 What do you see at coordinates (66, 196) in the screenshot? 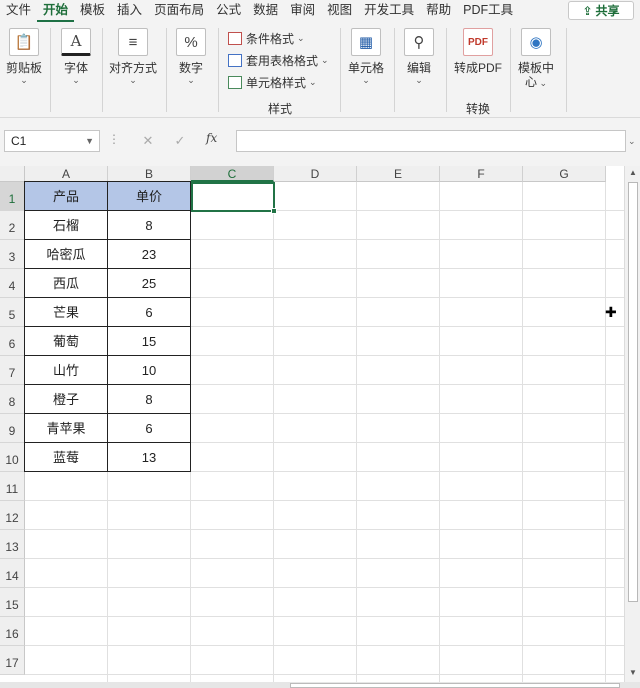
I see `table-header-cell: 产品` at bounding box center [66, 196].